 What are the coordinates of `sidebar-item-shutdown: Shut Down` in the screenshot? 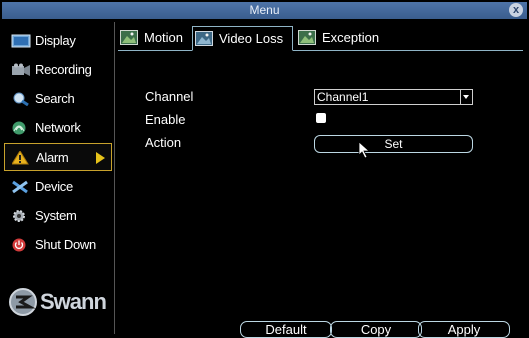 It's located at (58, 245).